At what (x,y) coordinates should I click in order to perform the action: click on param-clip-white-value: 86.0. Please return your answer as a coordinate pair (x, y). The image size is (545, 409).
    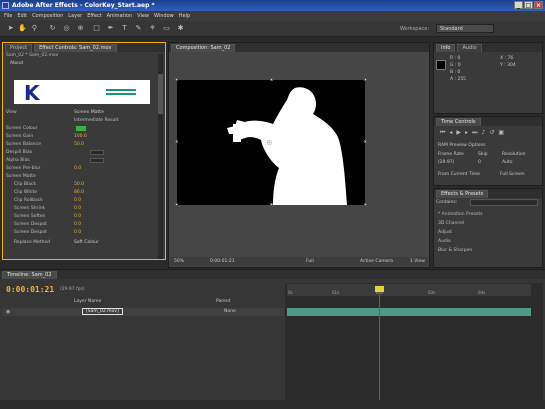
    Looking at the image, I should click on (79, 193).